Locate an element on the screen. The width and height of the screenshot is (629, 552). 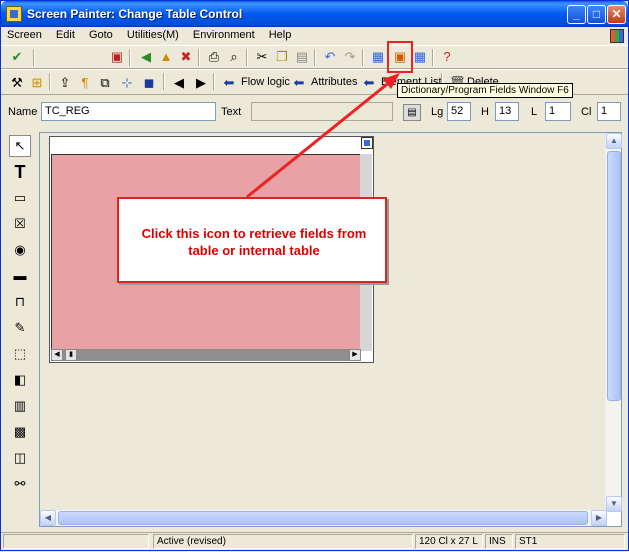
status-message is located at coordinates (76, 541).